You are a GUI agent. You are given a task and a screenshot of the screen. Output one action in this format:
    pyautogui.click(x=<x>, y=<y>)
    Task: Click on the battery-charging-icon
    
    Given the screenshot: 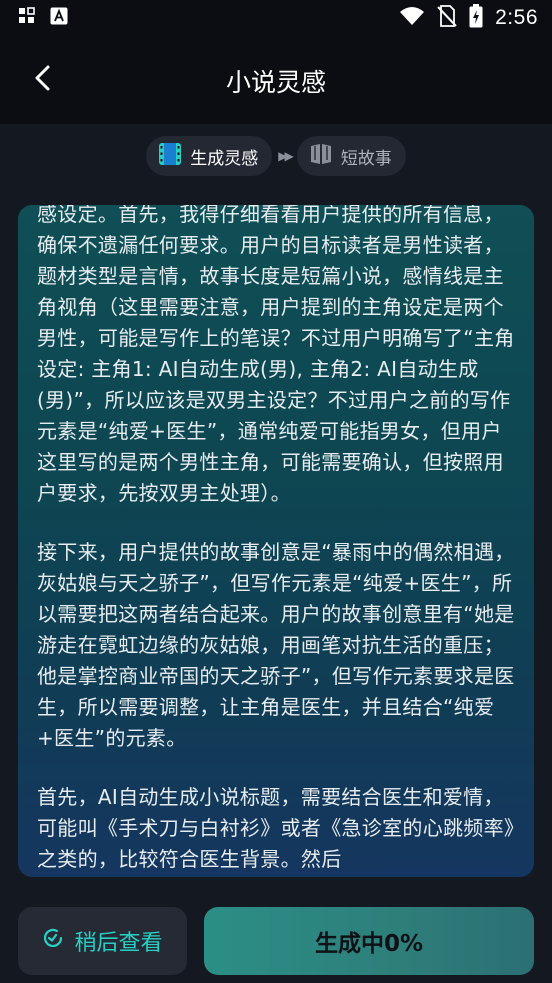 What is the action you would take?
    pyautogui.click(x=476, y=18)
    